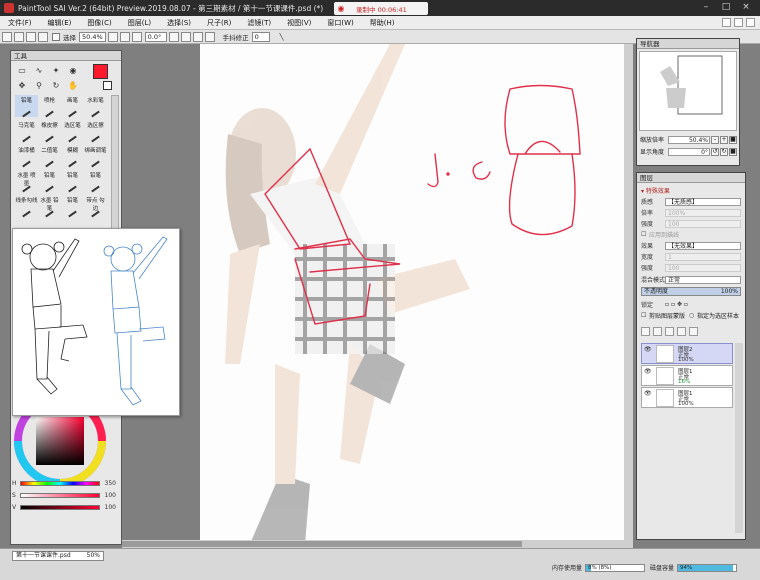 This screenshot has width=760, height=580. What do you see at coordinates (259, 23) in the screenshot?
I see `menu-filter: 滤镜(T)` at bounding box center [259, 23].